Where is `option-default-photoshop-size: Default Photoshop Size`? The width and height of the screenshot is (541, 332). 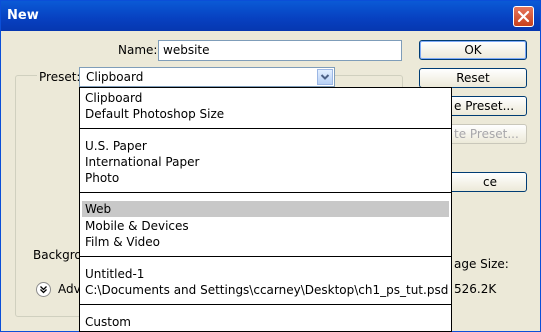
option-default-photoshop-size: Default Photoshop Size is located at coordinates (154, 114).